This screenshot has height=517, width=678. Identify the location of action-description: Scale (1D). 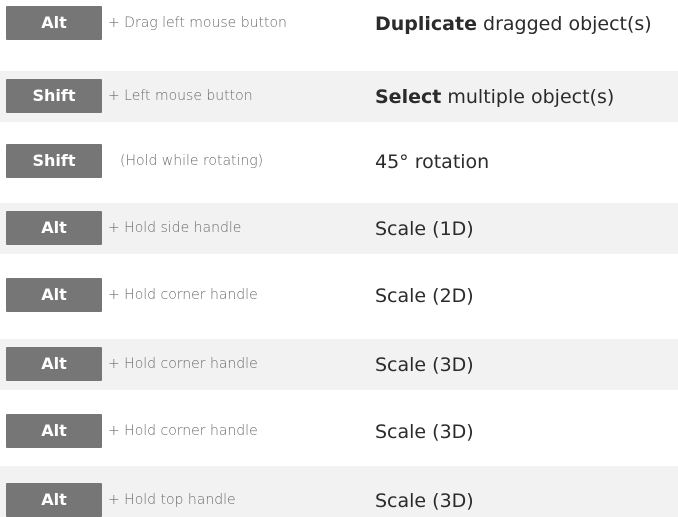
(424, 229).